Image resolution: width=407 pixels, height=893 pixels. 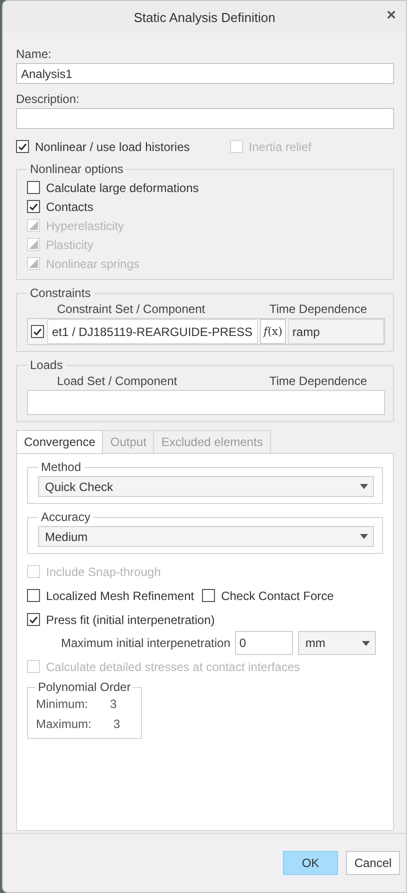 I want to click on ok-button: OK, so click(x=310, y=863).